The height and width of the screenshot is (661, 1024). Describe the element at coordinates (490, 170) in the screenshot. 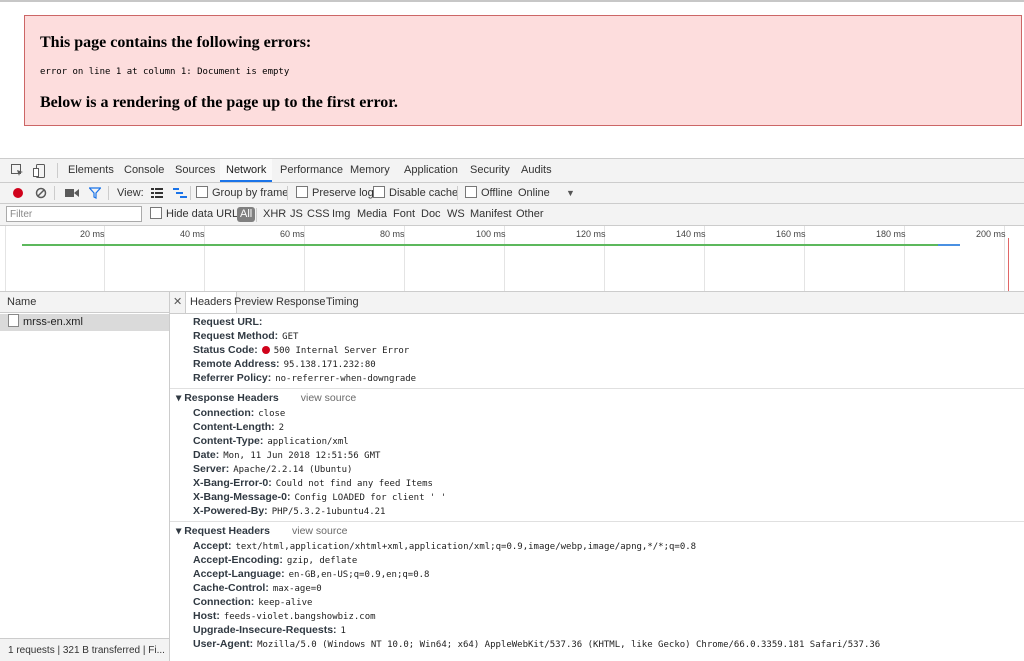

I see `tab-security: Security` at that location.